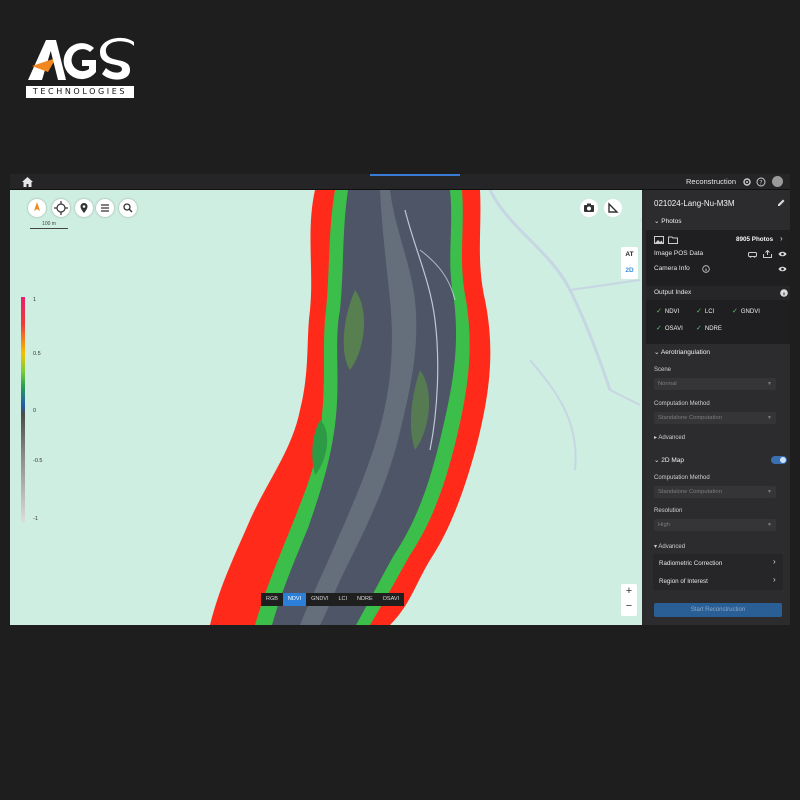 The height and width of the screenshot is (800, 800). What do you see at coordinates (23, 409) in the screenshot?
I see `legend-color-bar` at bounding box center [23, 409].